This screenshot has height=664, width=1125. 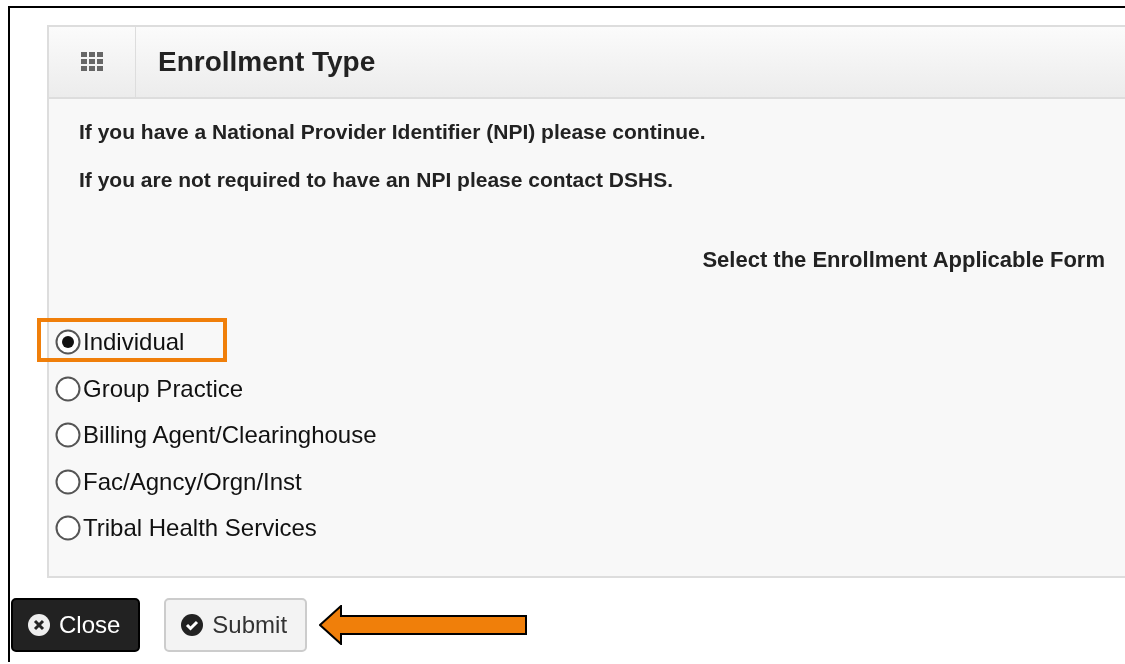 I want to click on close-icon, so click(x=39, y=625).